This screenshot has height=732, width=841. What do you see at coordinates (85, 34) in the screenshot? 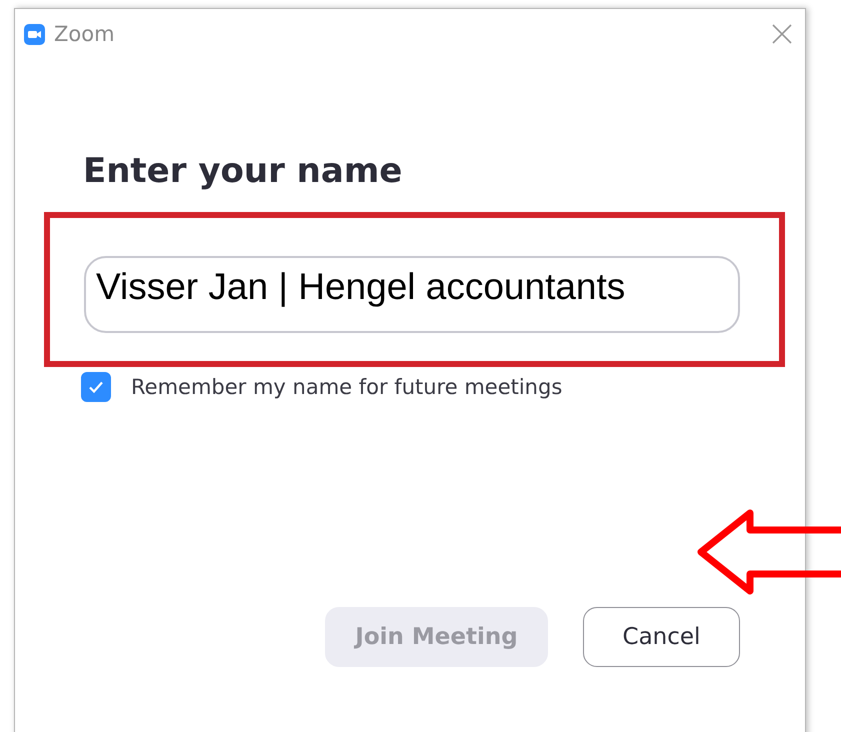
I see `window-title: Zoom` at bounding box center [85, 34].